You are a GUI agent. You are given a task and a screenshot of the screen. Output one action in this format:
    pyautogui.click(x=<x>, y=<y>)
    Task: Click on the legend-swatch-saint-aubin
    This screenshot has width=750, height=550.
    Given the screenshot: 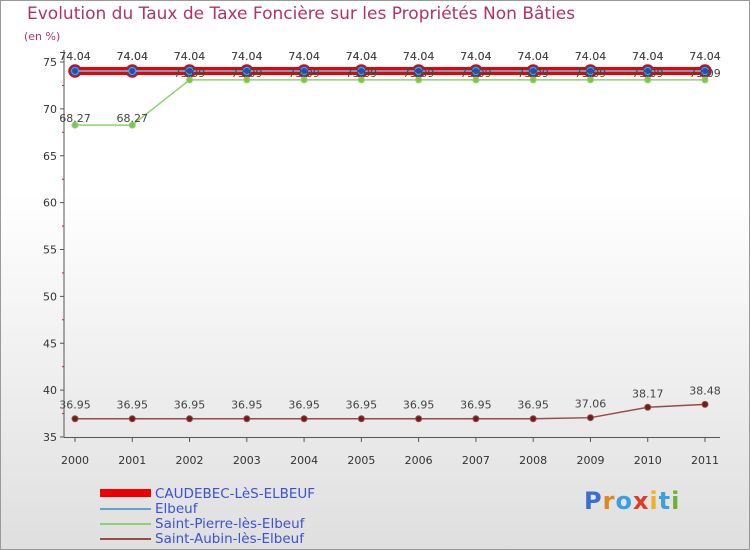 What is the action you would take?
    pyautogui.click(x=125, y=539)
    